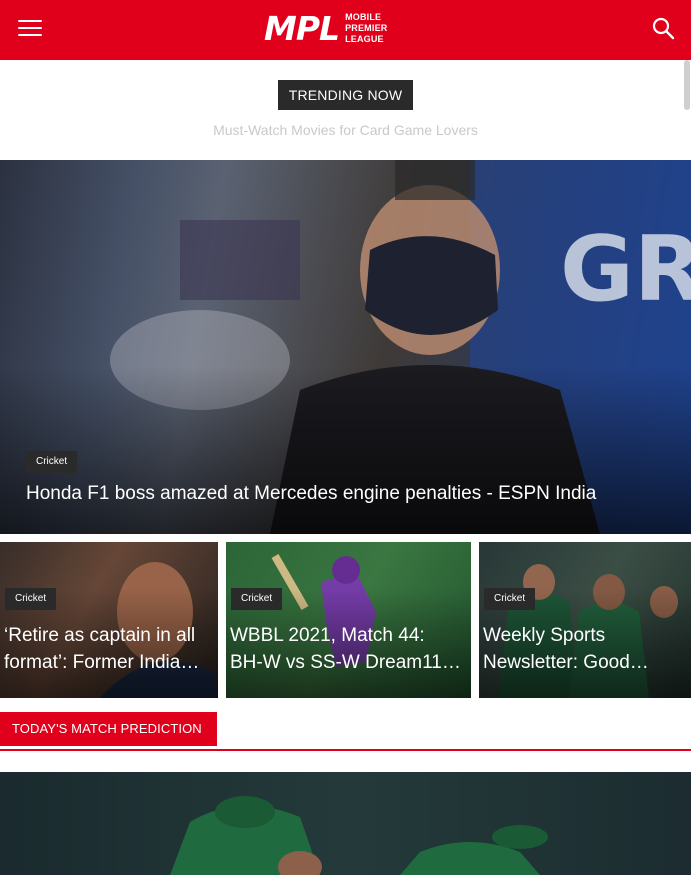 This screenshot has height=875, width=691. I want to click on hamburger-menu-icon, so click(30, 28).